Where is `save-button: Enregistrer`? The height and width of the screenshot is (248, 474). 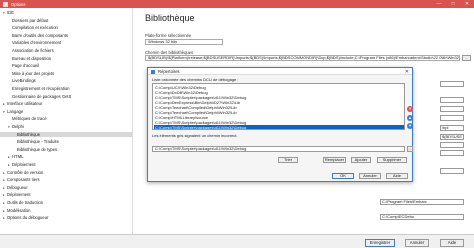
save-button: Enregistrer is located at coordinates (380, 242).